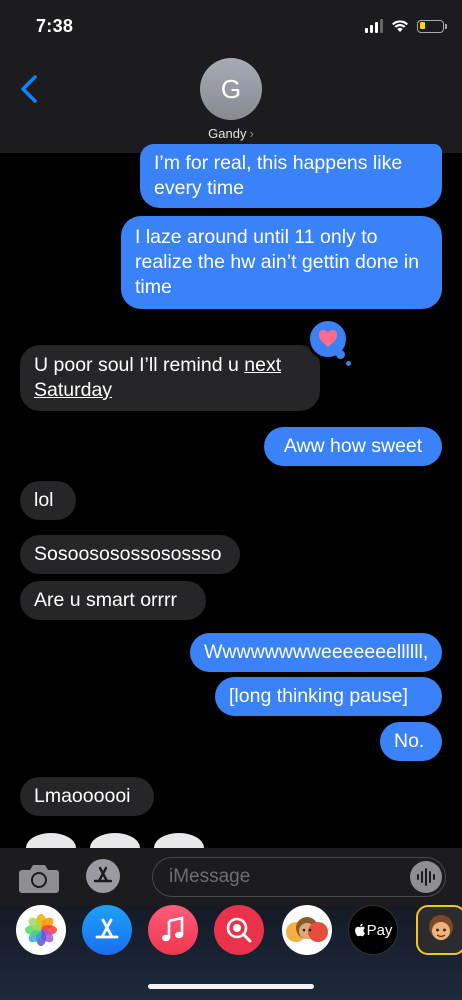 This screenshot has width=462, height=1000. What do you see at coordinates (374, 26) in the screenshot?
I see `cellular-signal-icon` at bounding box center [374, 26].